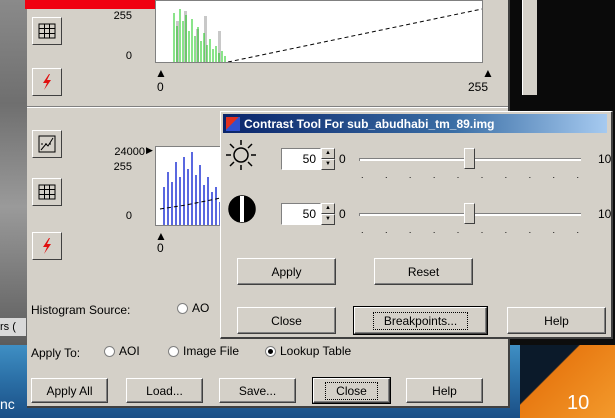 The height and width of the screenshot is (418, 615). Describe the element at coordinates (478, 87) in the screenshot. I see `top-x-max-label: 255` at that location.